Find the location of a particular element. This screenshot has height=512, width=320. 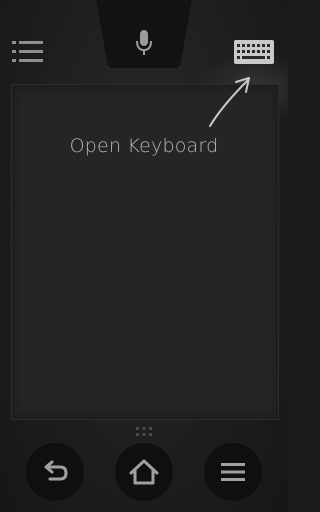

menu-button is located at coordinates (233, 472).